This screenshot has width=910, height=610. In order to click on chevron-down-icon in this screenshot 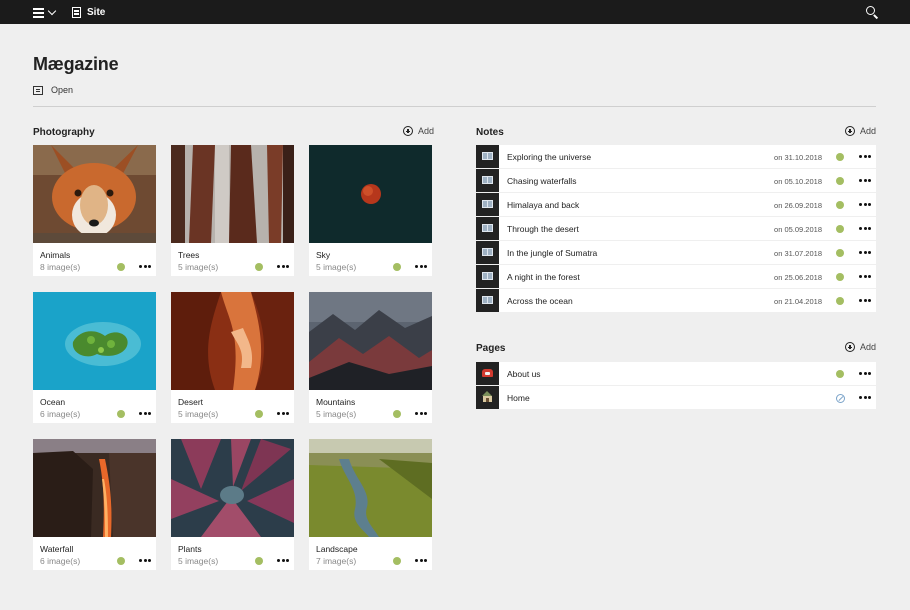, I will do `click(52, 11)`.